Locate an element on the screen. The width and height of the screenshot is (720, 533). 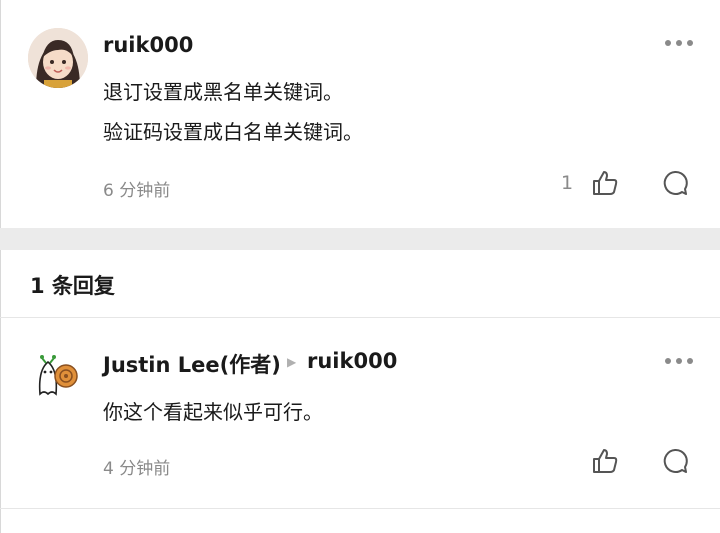
reply-arrow-icon: ▶ is located at coordinates (292, 362).